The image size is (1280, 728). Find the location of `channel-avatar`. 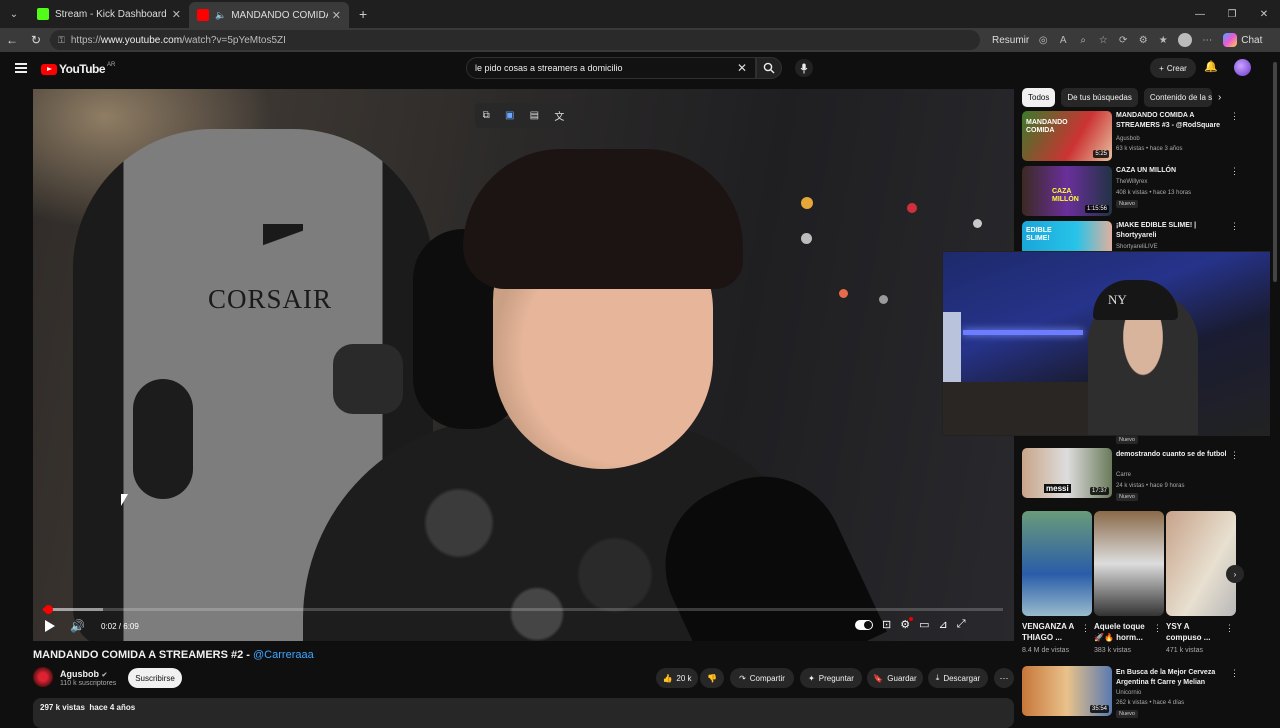

channel-avatar is located at coordinates (43, 677).